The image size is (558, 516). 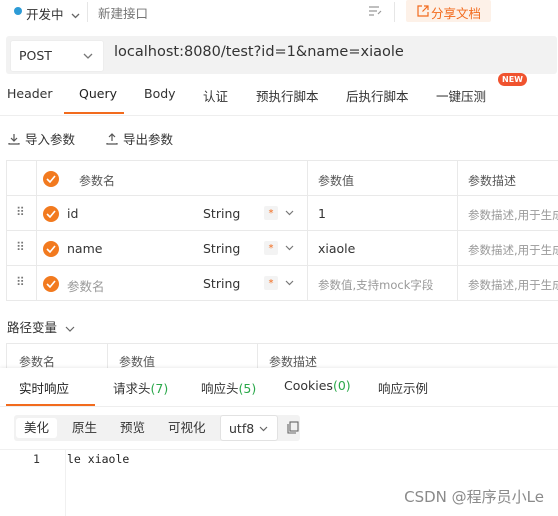 I want to click on tab-label: 请求头, so click(x=132, y=388).